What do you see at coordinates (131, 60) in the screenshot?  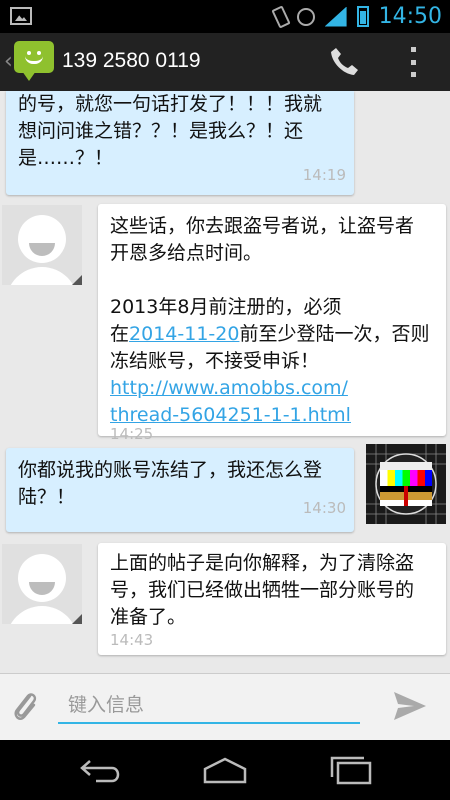 I see `contact-name: 139 2580 0119` at bounding box center [131, 60].